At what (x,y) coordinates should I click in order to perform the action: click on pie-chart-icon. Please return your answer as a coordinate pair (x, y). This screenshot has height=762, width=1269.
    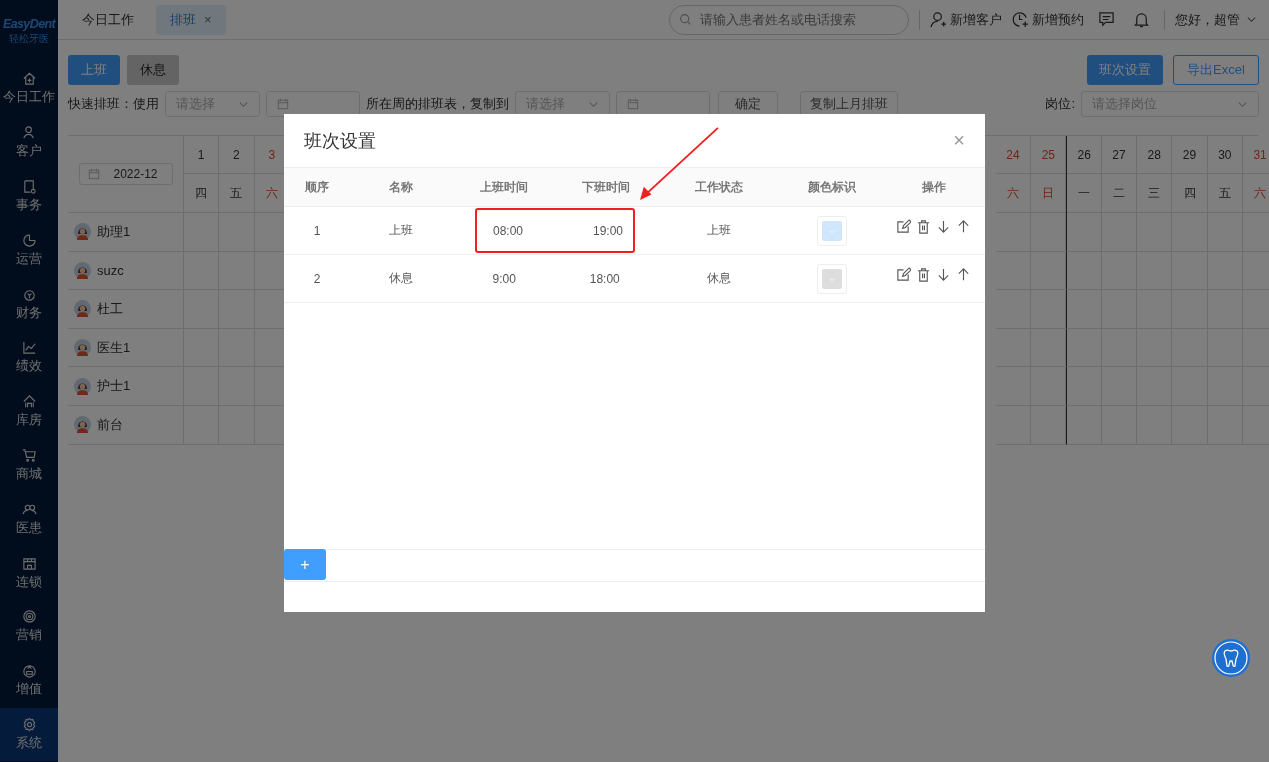
    Looking at the image, I should click on (29, 240).